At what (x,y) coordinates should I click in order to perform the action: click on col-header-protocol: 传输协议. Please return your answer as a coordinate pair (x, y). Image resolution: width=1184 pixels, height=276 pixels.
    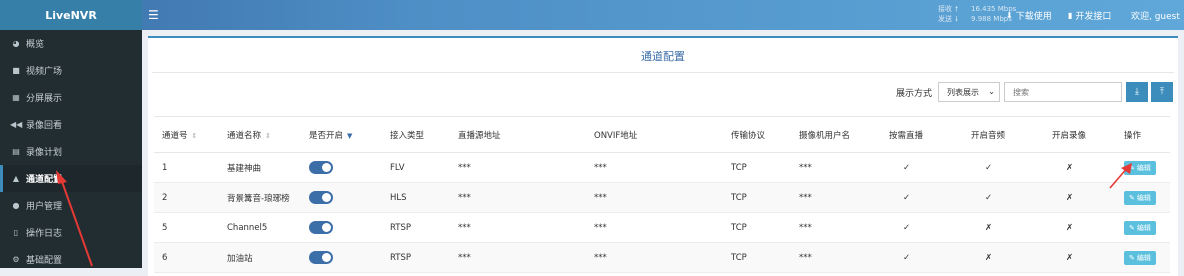
    Looking at the image, I should click on (757, 134).